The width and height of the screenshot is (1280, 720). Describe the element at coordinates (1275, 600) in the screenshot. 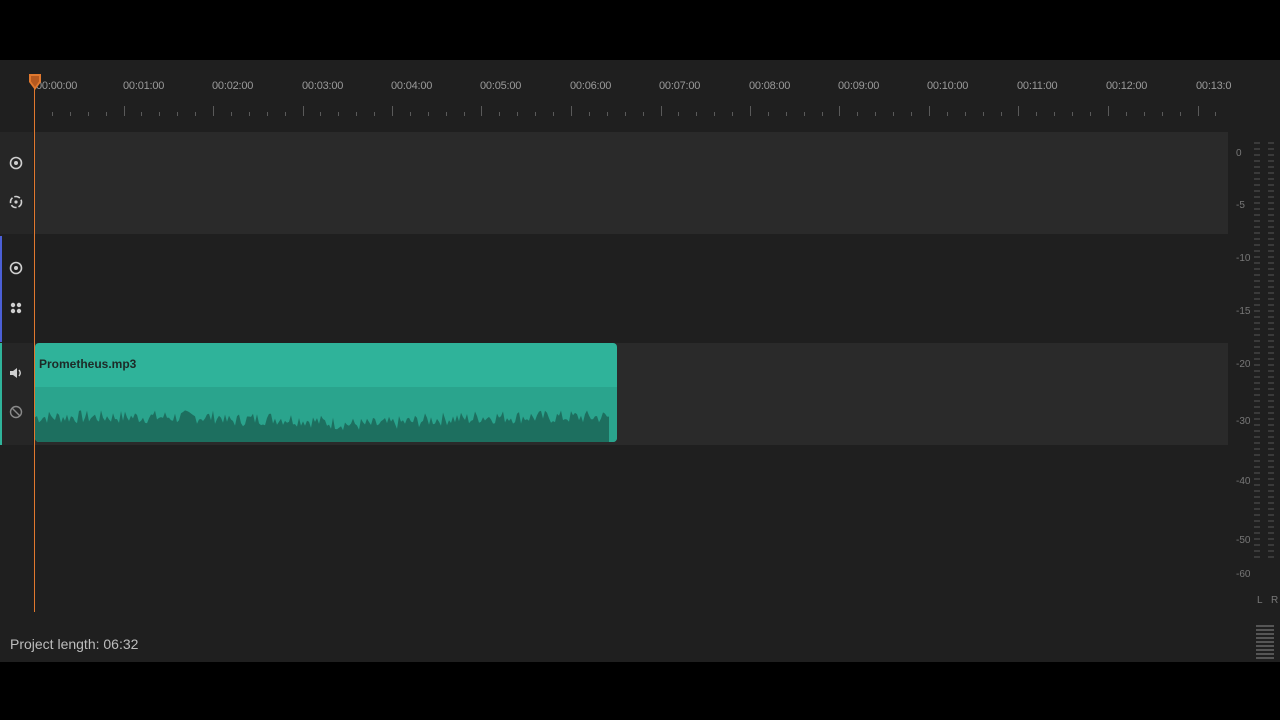

I see `meter-channel-label-right: R` at that location.